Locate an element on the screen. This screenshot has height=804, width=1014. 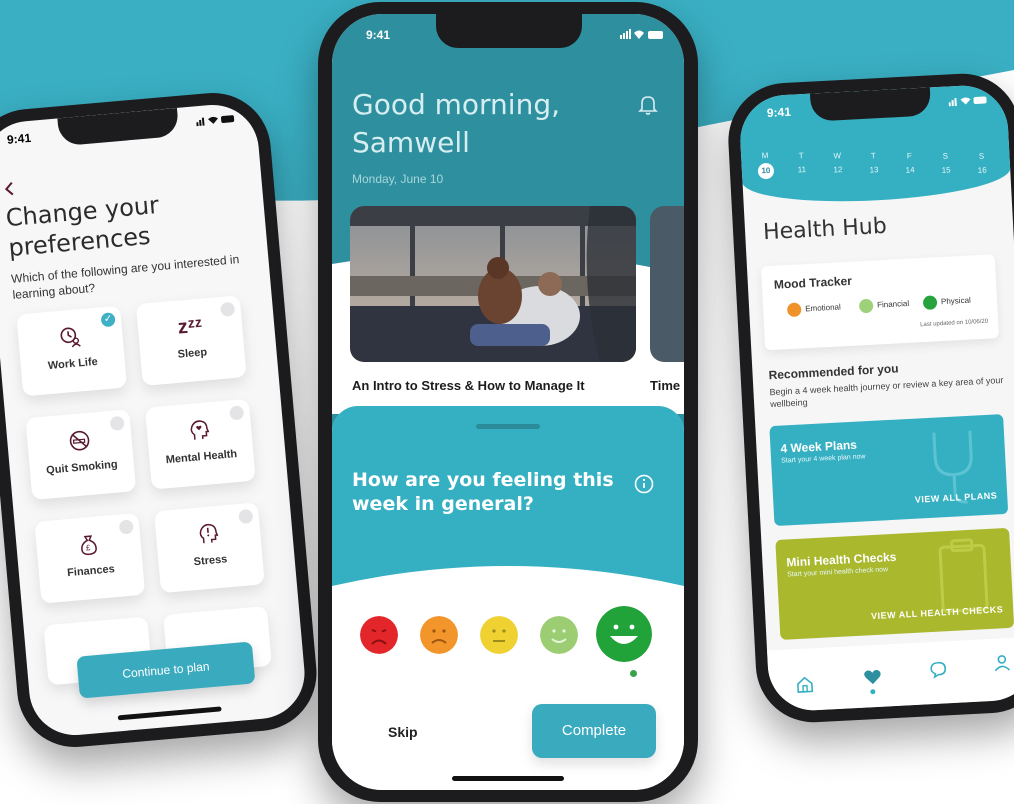
tile-stress: Stress is located at coordinates (209, 548).